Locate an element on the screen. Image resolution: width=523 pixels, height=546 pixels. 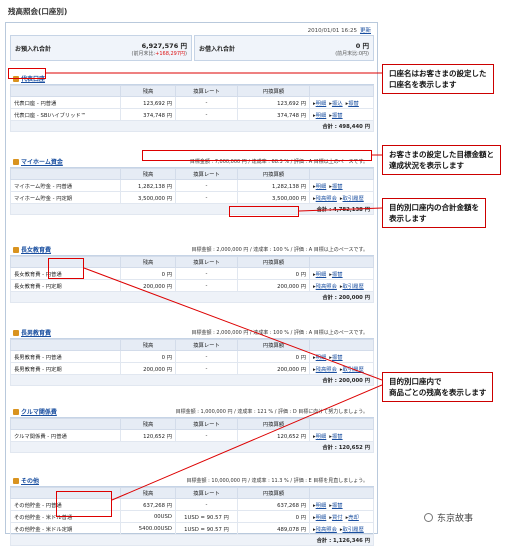
balance-cell: 3,500,000 円 is located at coordinates (148, 197).